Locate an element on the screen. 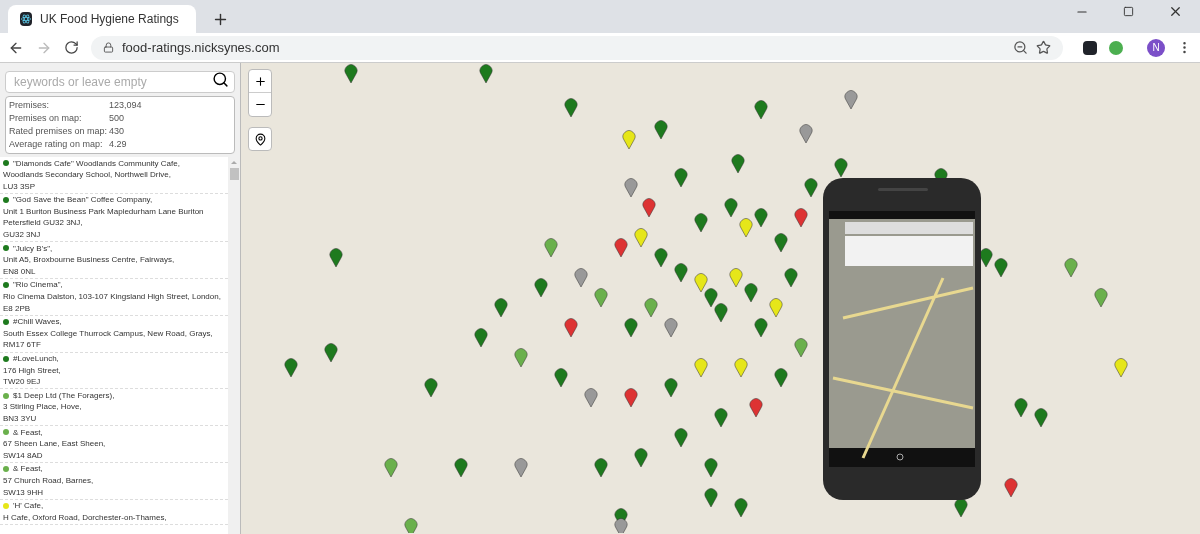  scroll-thumb is located at coordinates (234, 174).